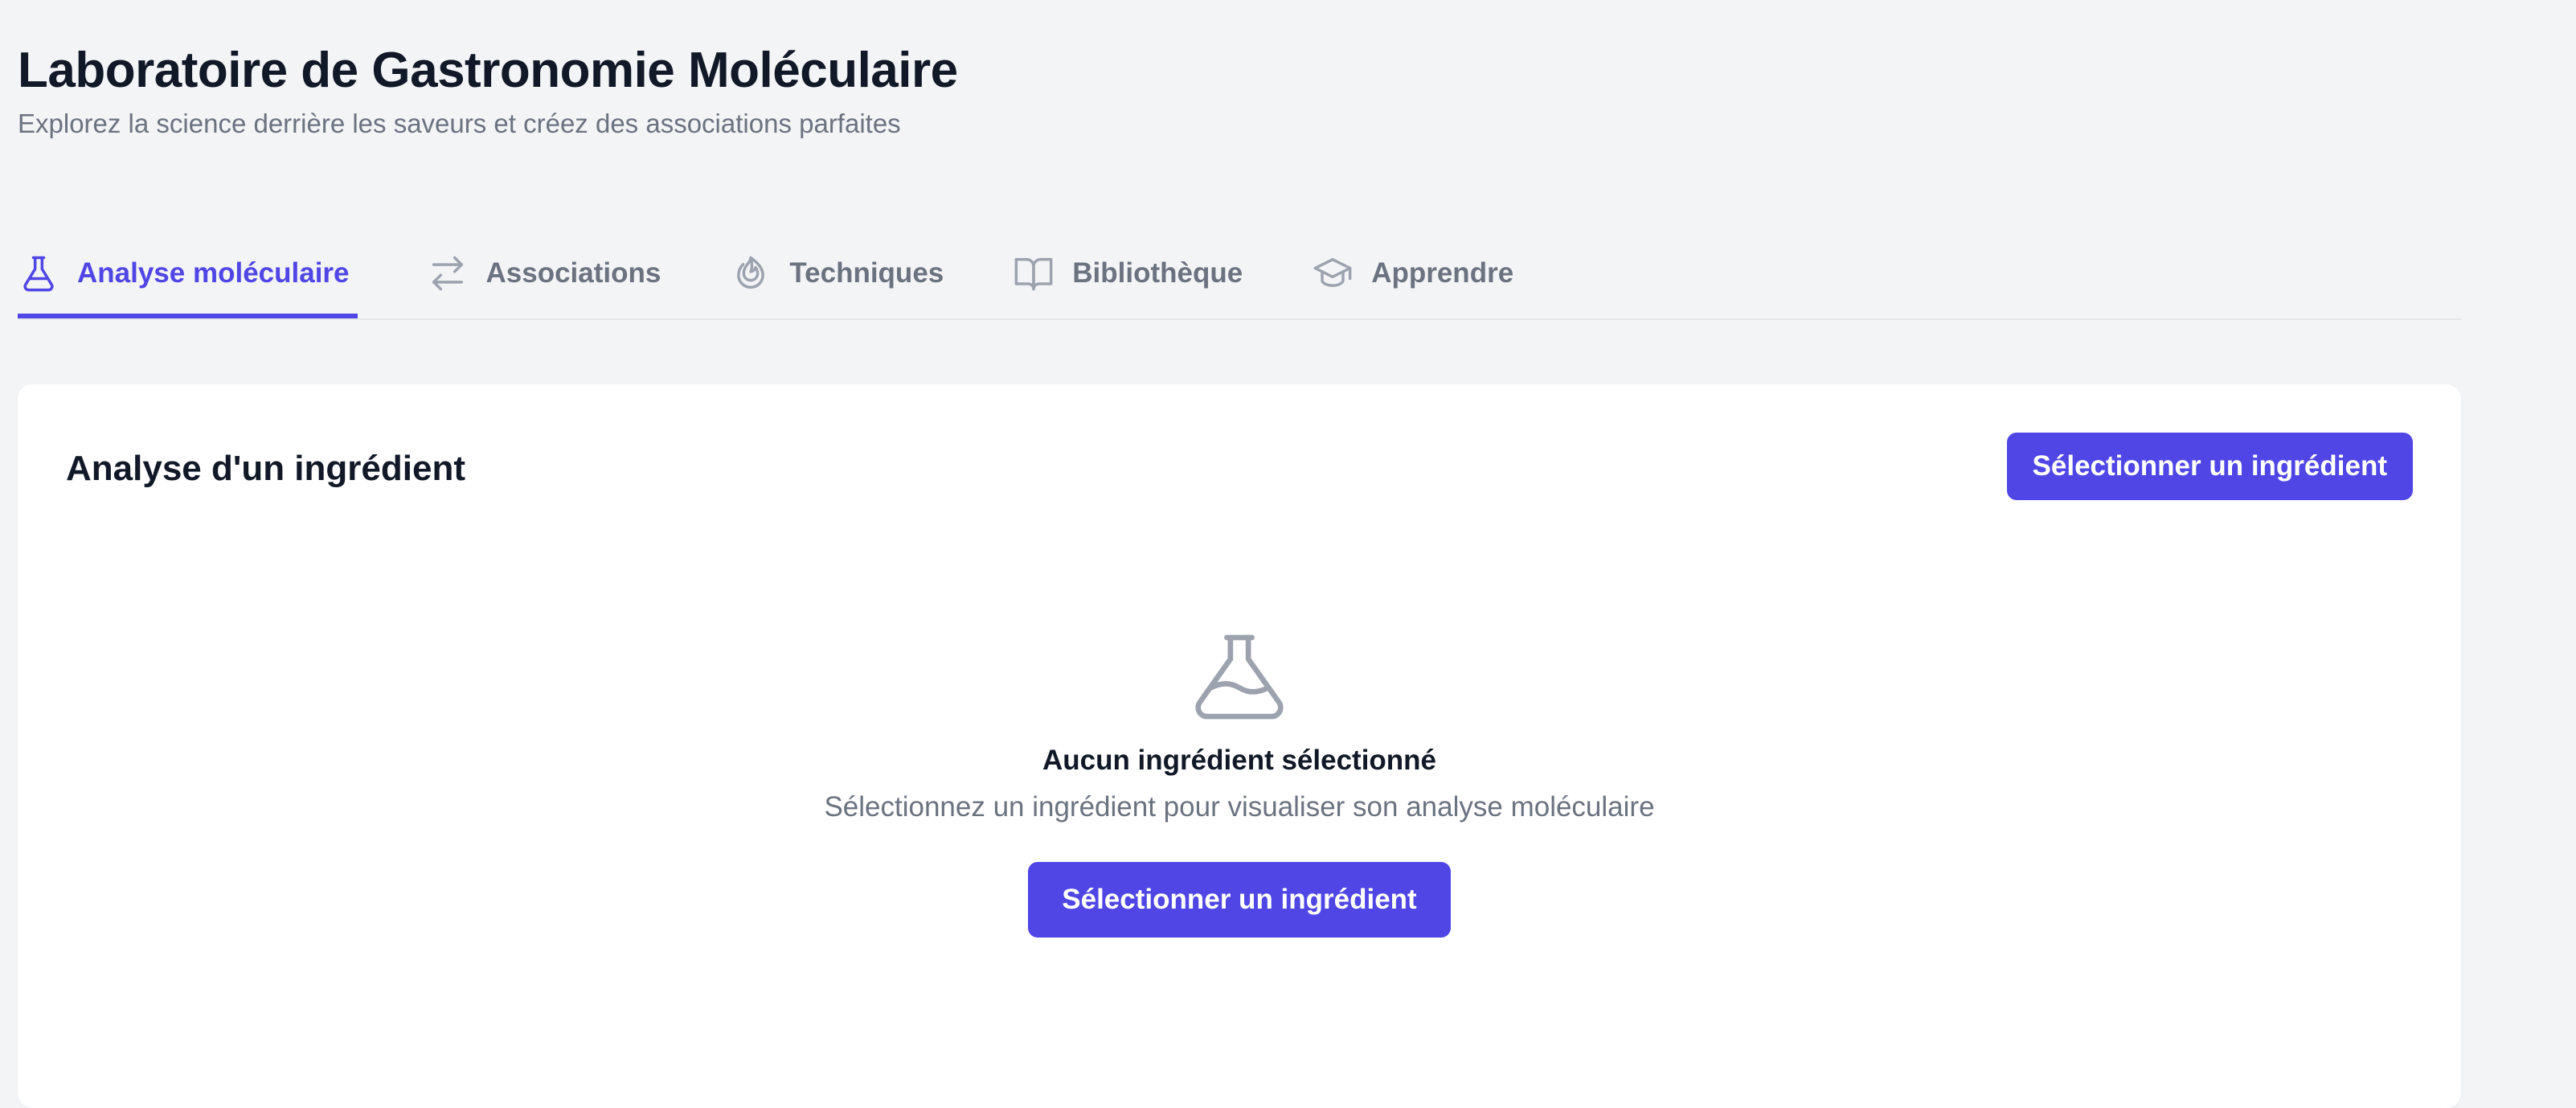  What do you see at coordinates (488, 70) in the screenshot?
I see `page-title: Laboratoire de Gastronomie Moléculaire` at bounding box center [488, 70].